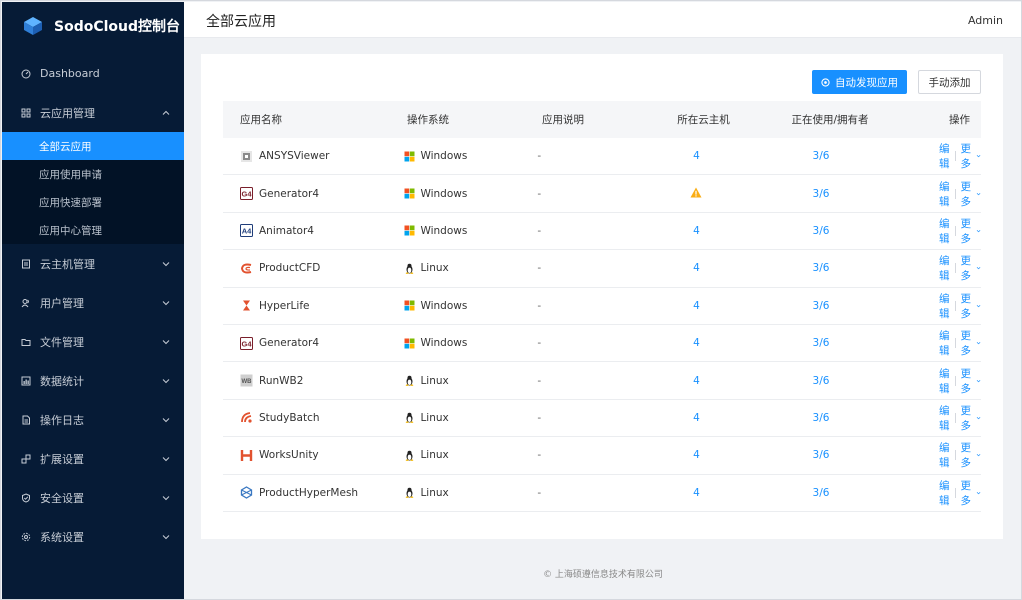 The height and width of the screenshot is (600, 1022). I want to click on app-name-cell: ProductCFD, so click(313, 268).